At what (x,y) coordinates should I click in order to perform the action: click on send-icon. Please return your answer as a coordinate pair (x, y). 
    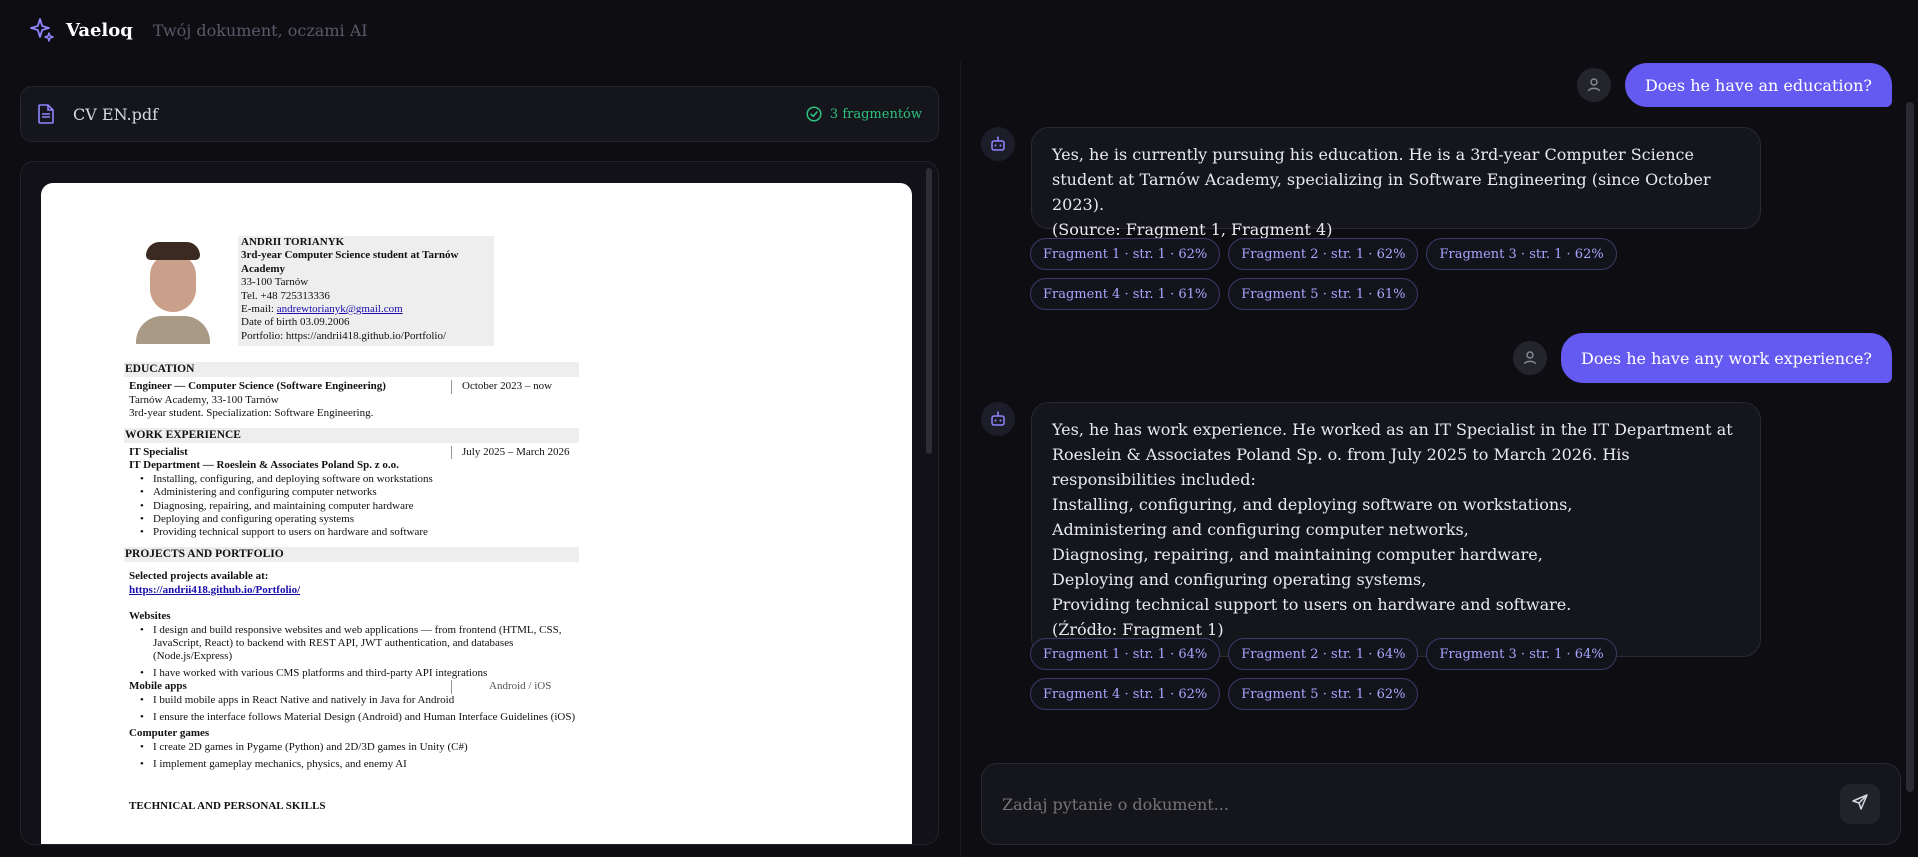
    Looking at the image, I should click on (1860, 804).